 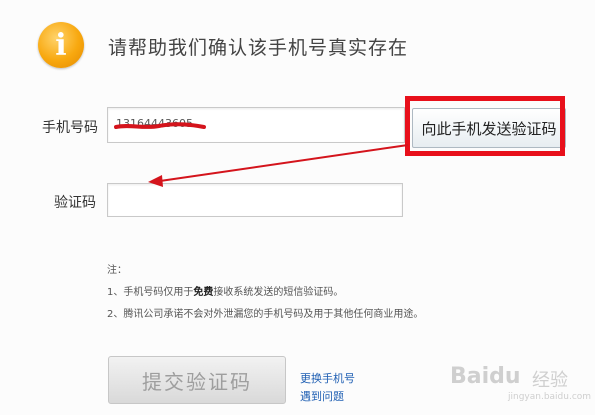 What do you see at coordinates (327, 378) in the screenshot?
I see `change-phone-link: 更换手机号` at bounding box center [327, 378].